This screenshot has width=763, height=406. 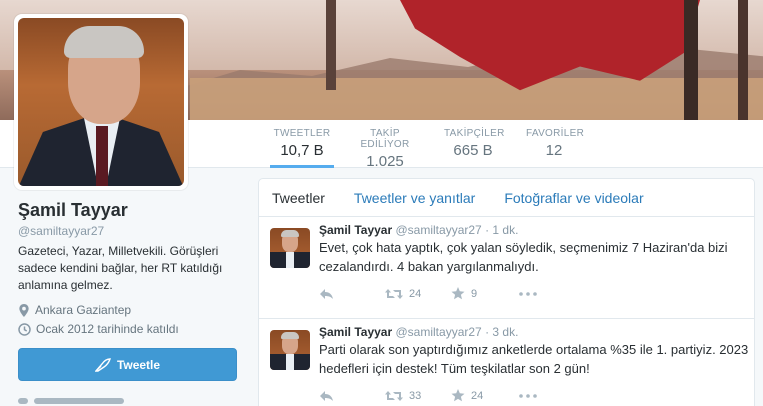 I want to click on profile-joined: Ocak 2012 tarihinde katıldı, so click(x=98, y=329).